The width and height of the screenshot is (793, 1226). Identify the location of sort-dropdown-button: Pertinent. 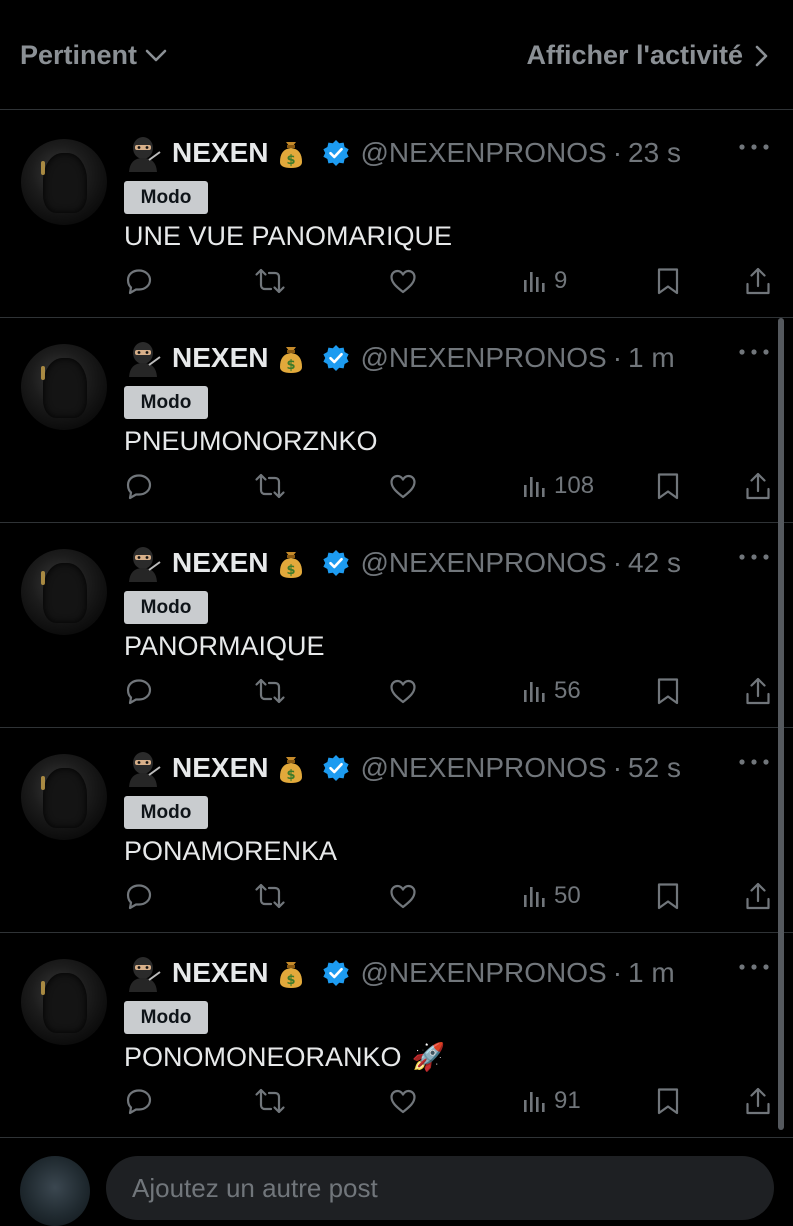
(93, 55).